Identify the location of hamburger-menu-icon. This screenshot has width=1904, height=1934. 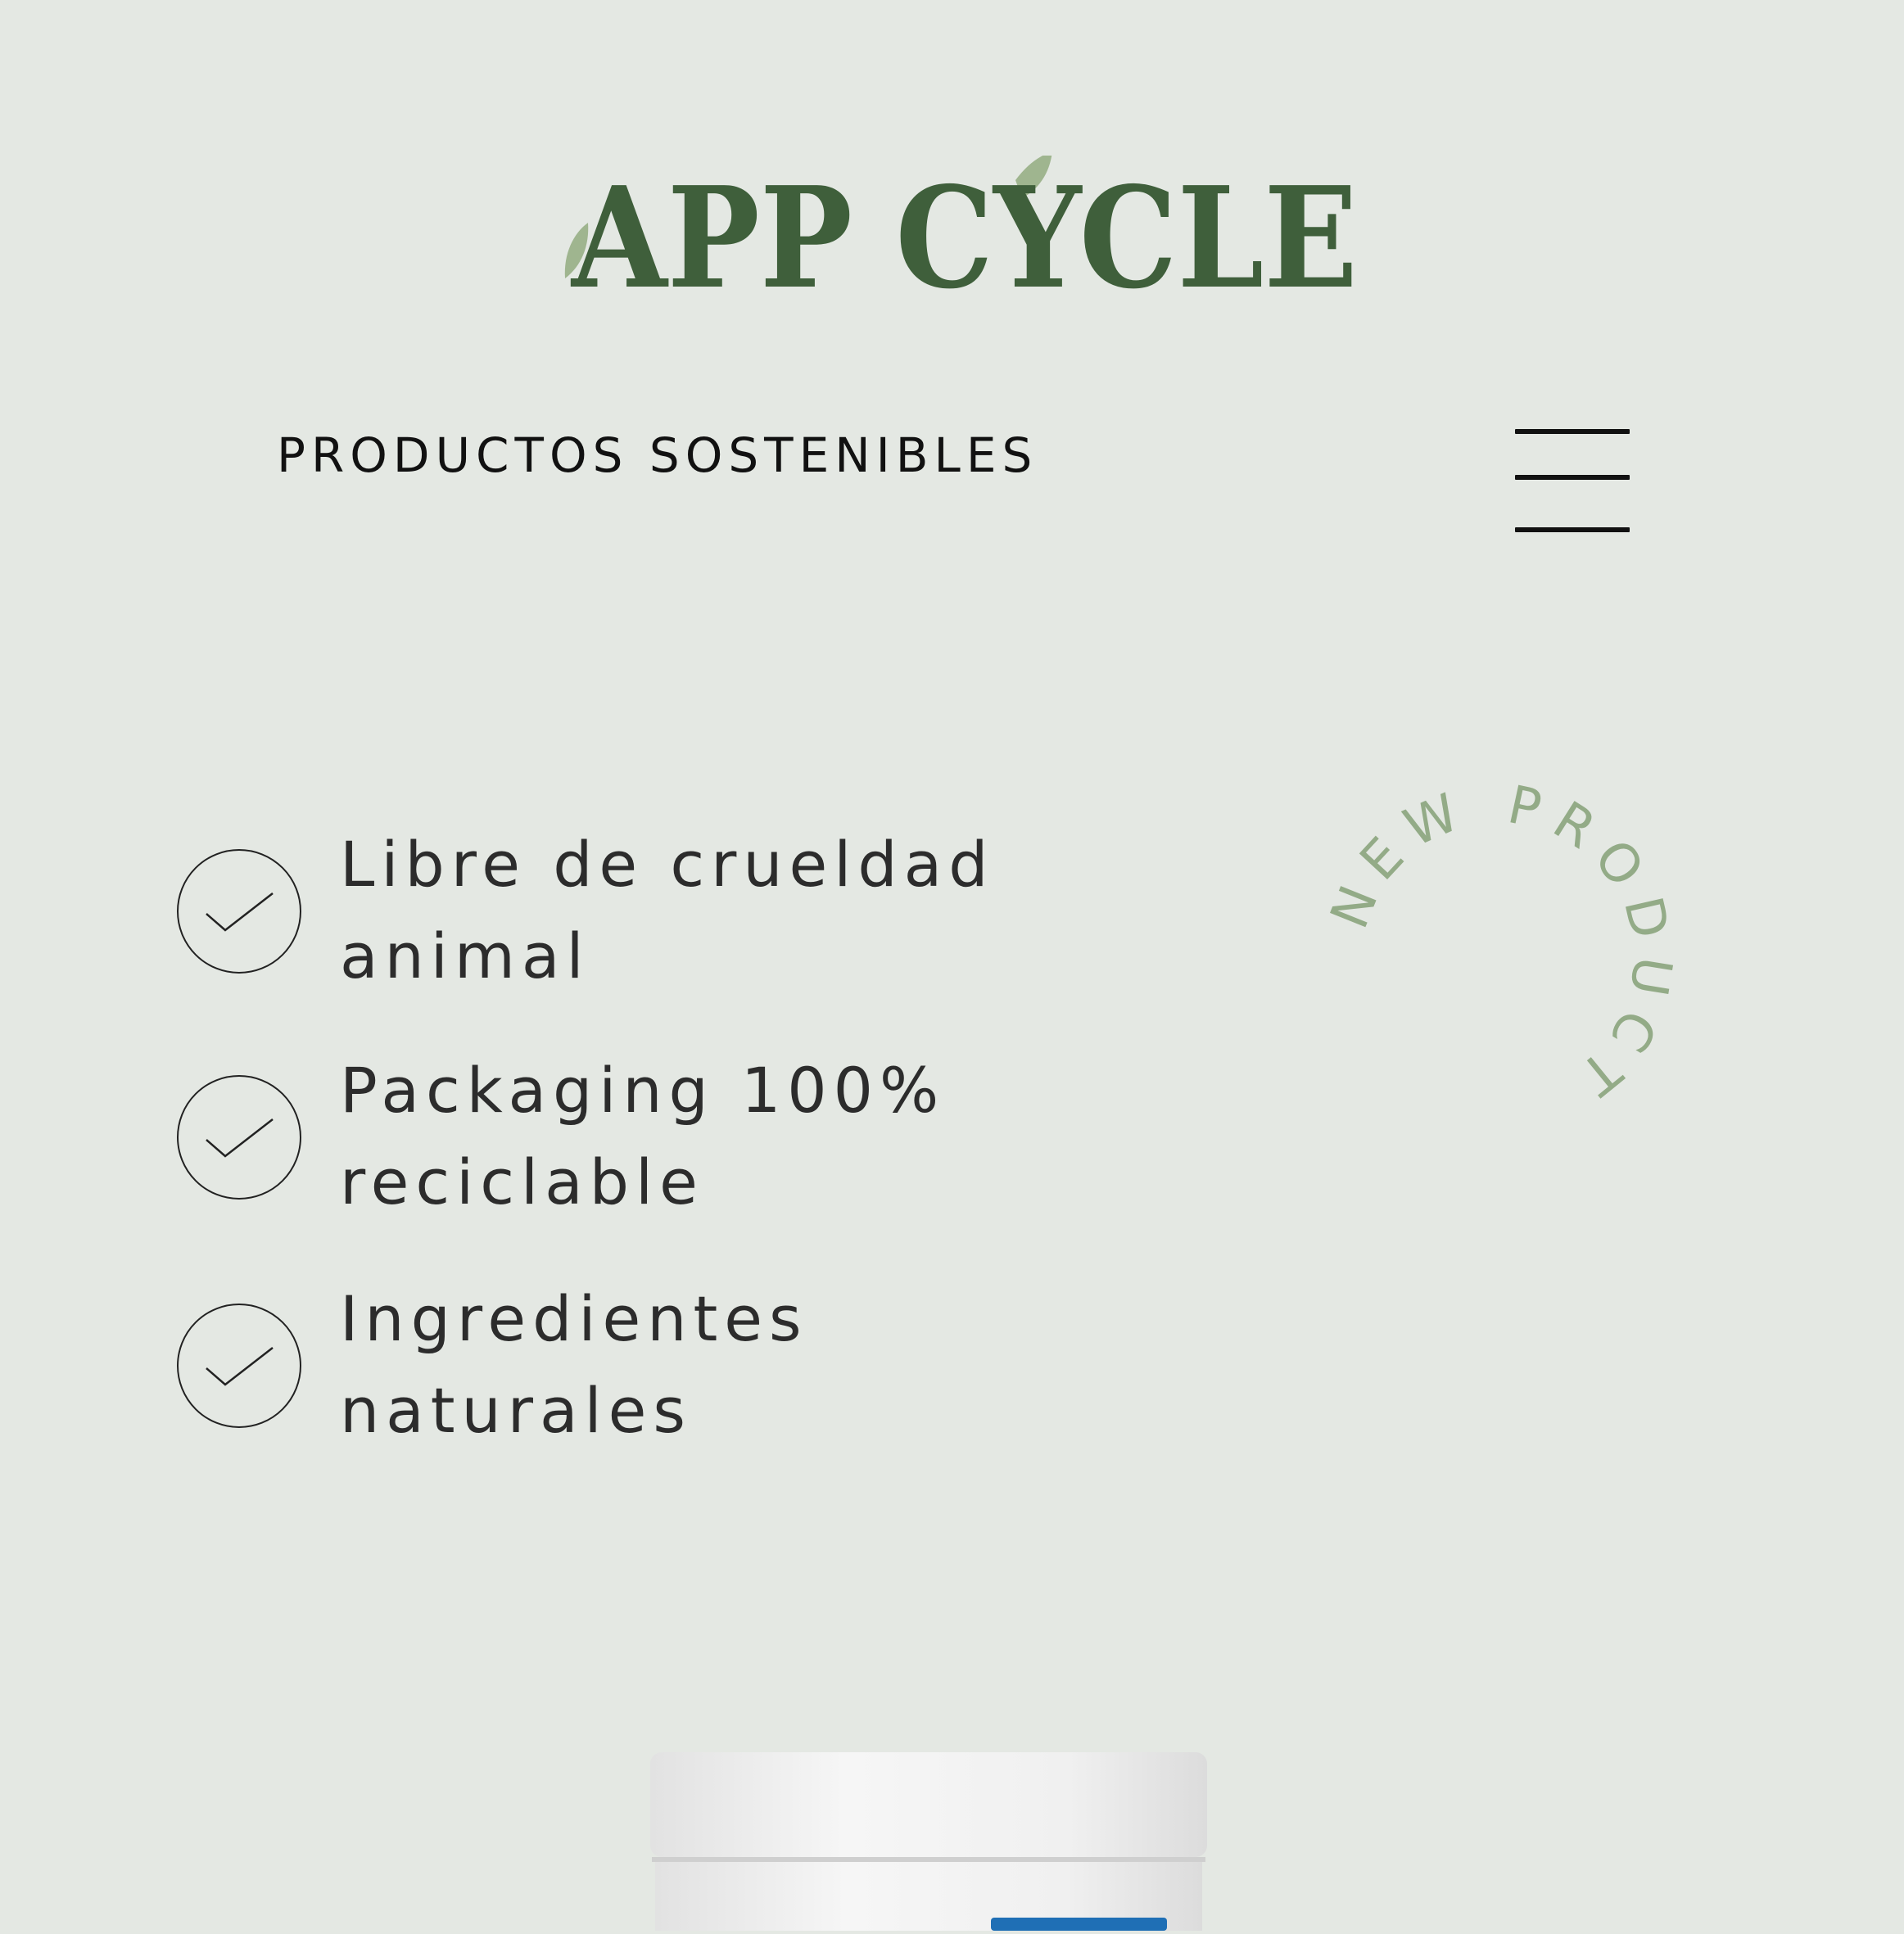
(1572, 480).